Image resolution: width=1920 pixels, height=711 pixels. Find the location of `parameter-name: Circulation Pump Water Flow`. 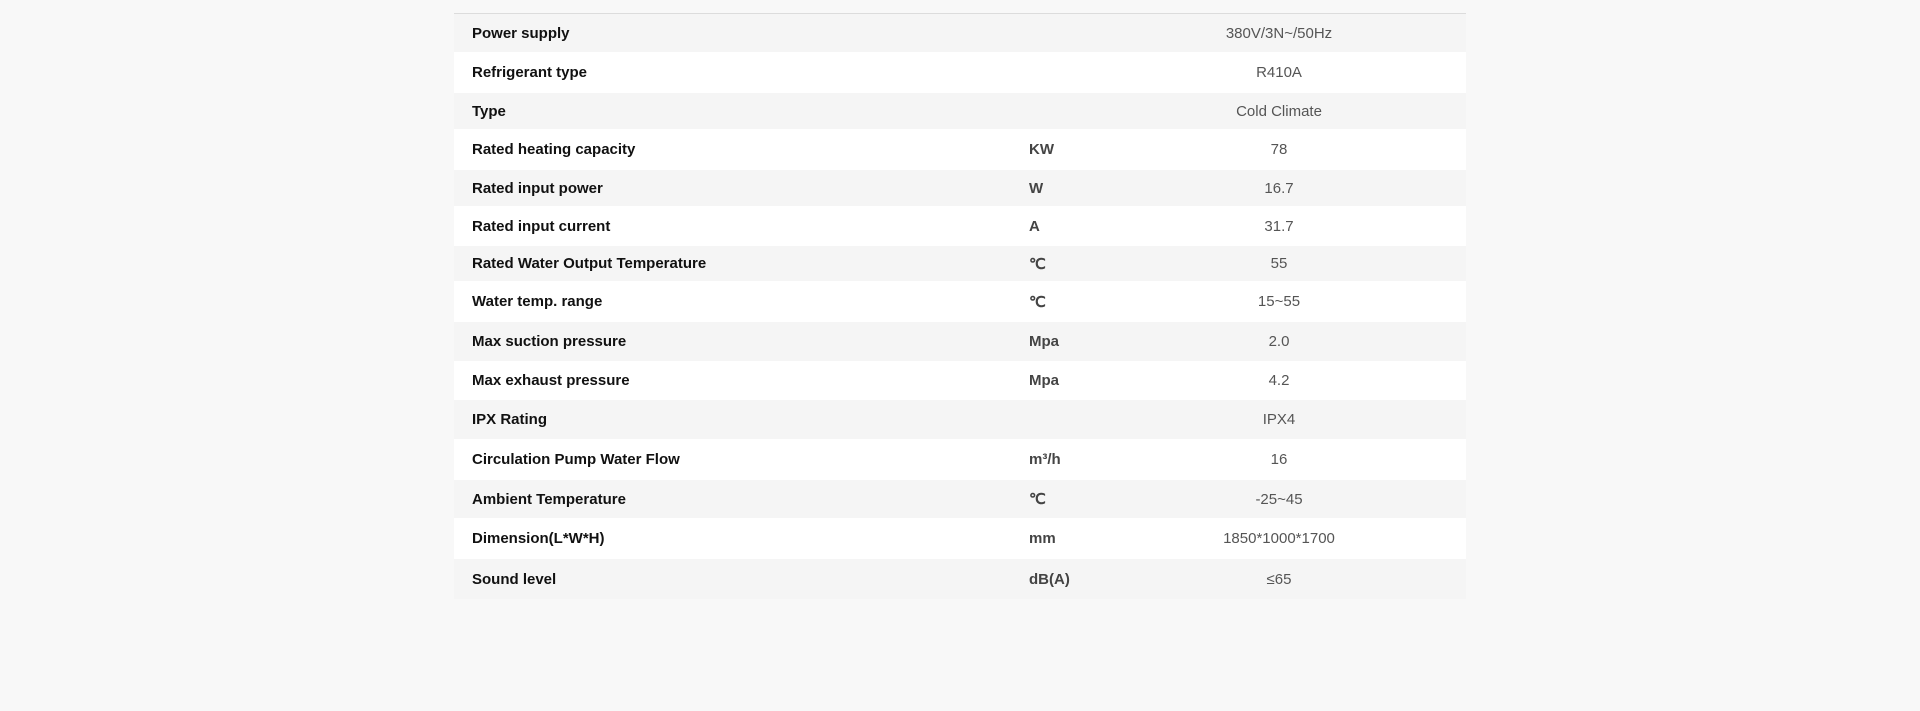

parameter-name: Circulation Pump Water Flow is located at coordinates (576, 459).